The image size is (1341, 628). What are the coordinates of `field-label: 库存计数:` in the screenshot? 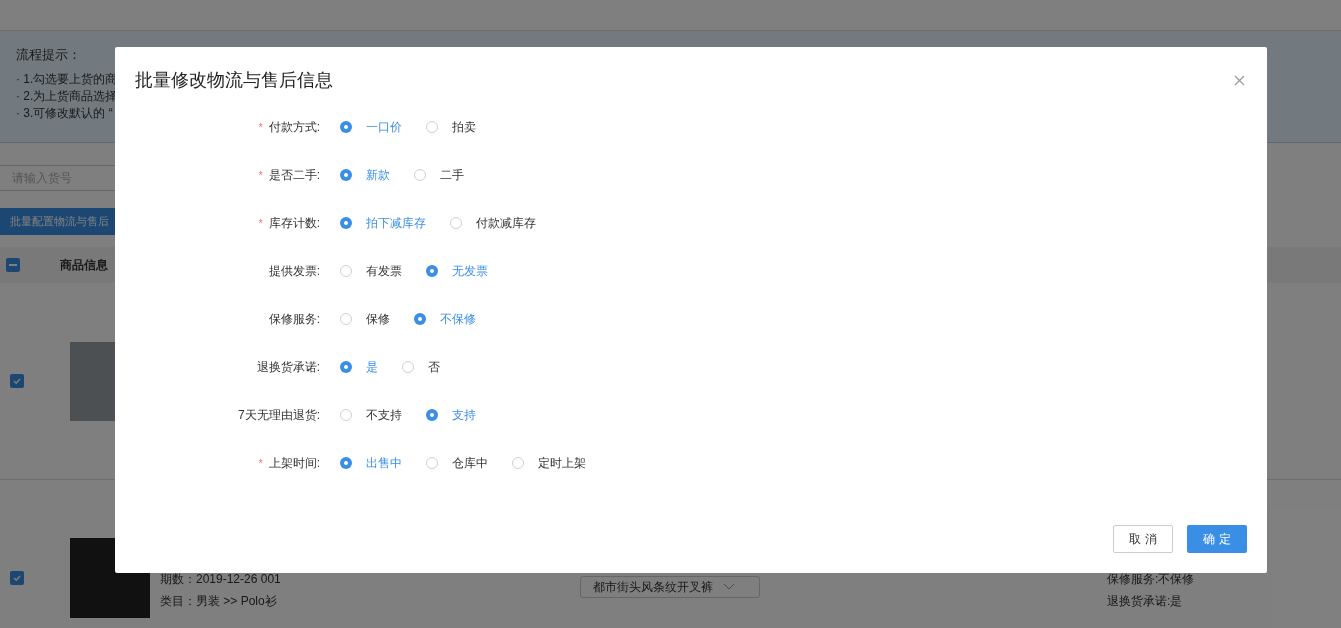 It's located at (294, 223).